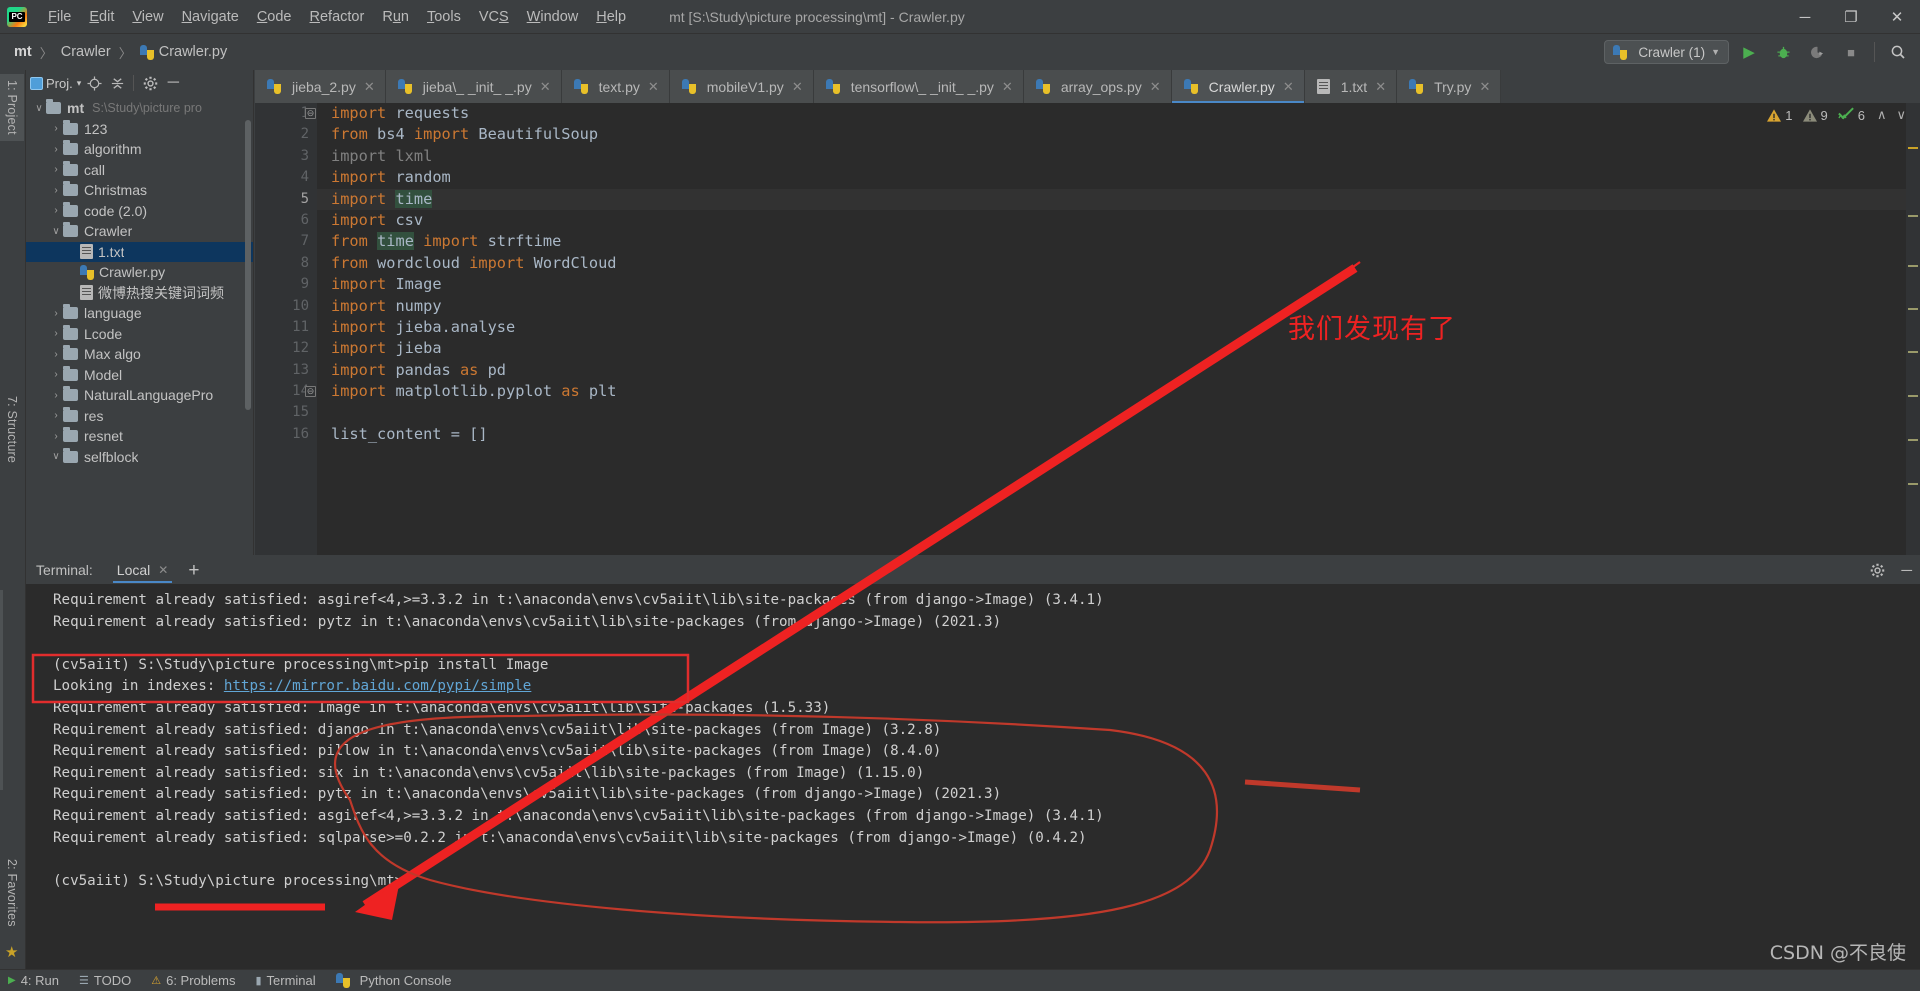 This screenshot has height=991, width=1920. What do you see at coordinates (1118, 113) in the screenshot?
I see `code-line: import requests` at bounding box center [1118, 113].